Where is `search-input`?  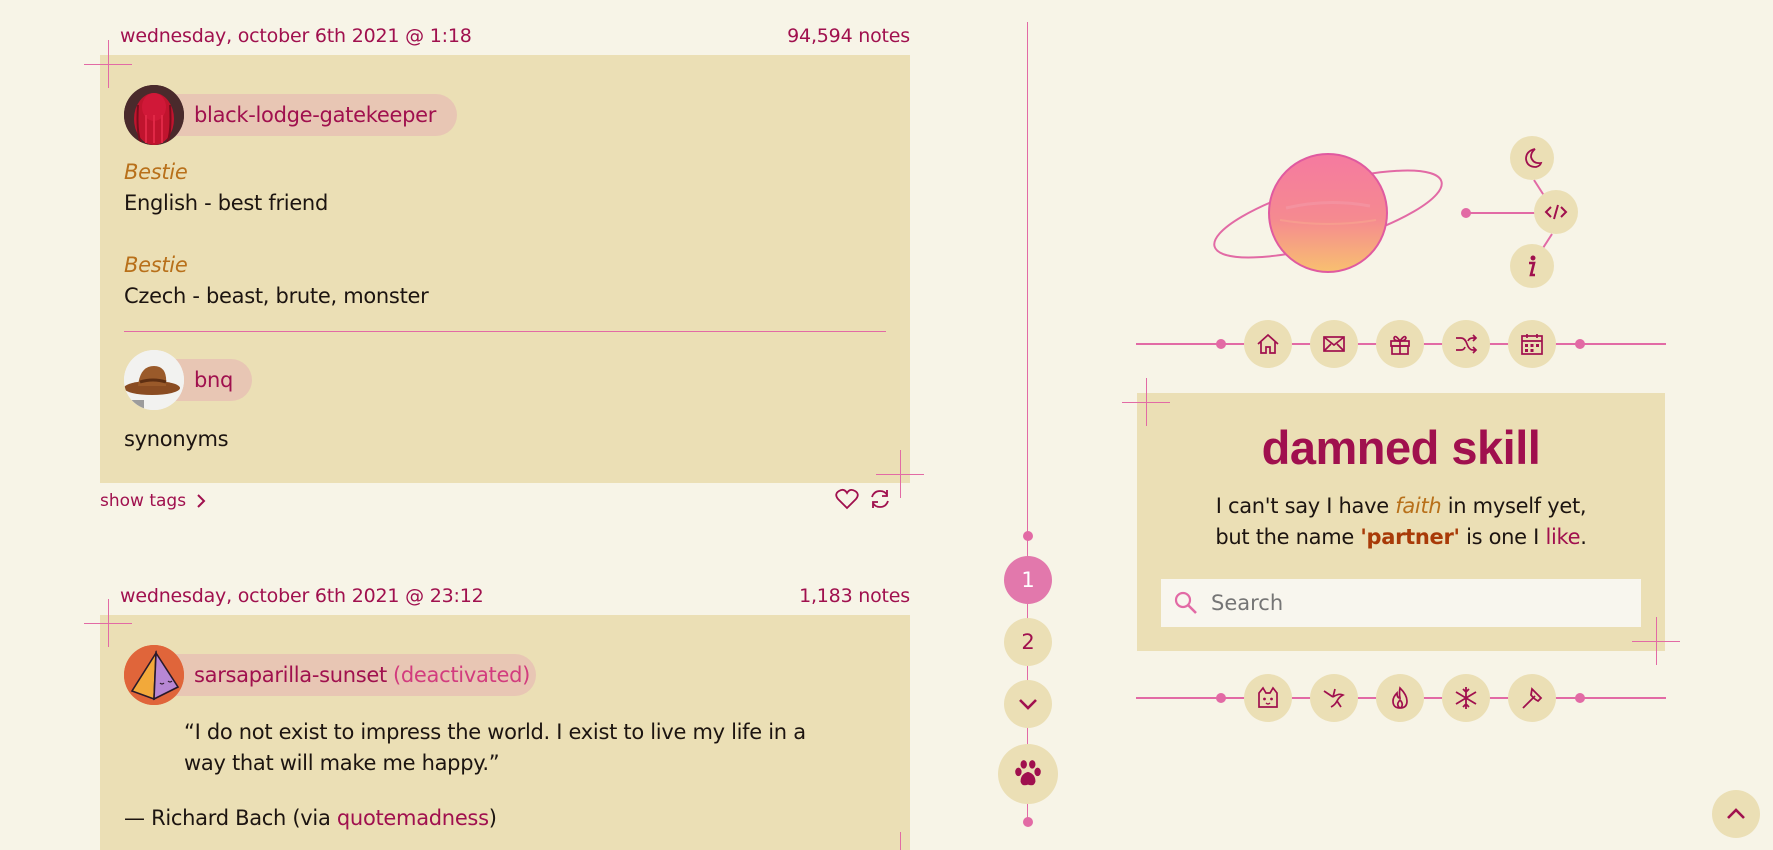
search-input is located at coordinates (1411, 603).